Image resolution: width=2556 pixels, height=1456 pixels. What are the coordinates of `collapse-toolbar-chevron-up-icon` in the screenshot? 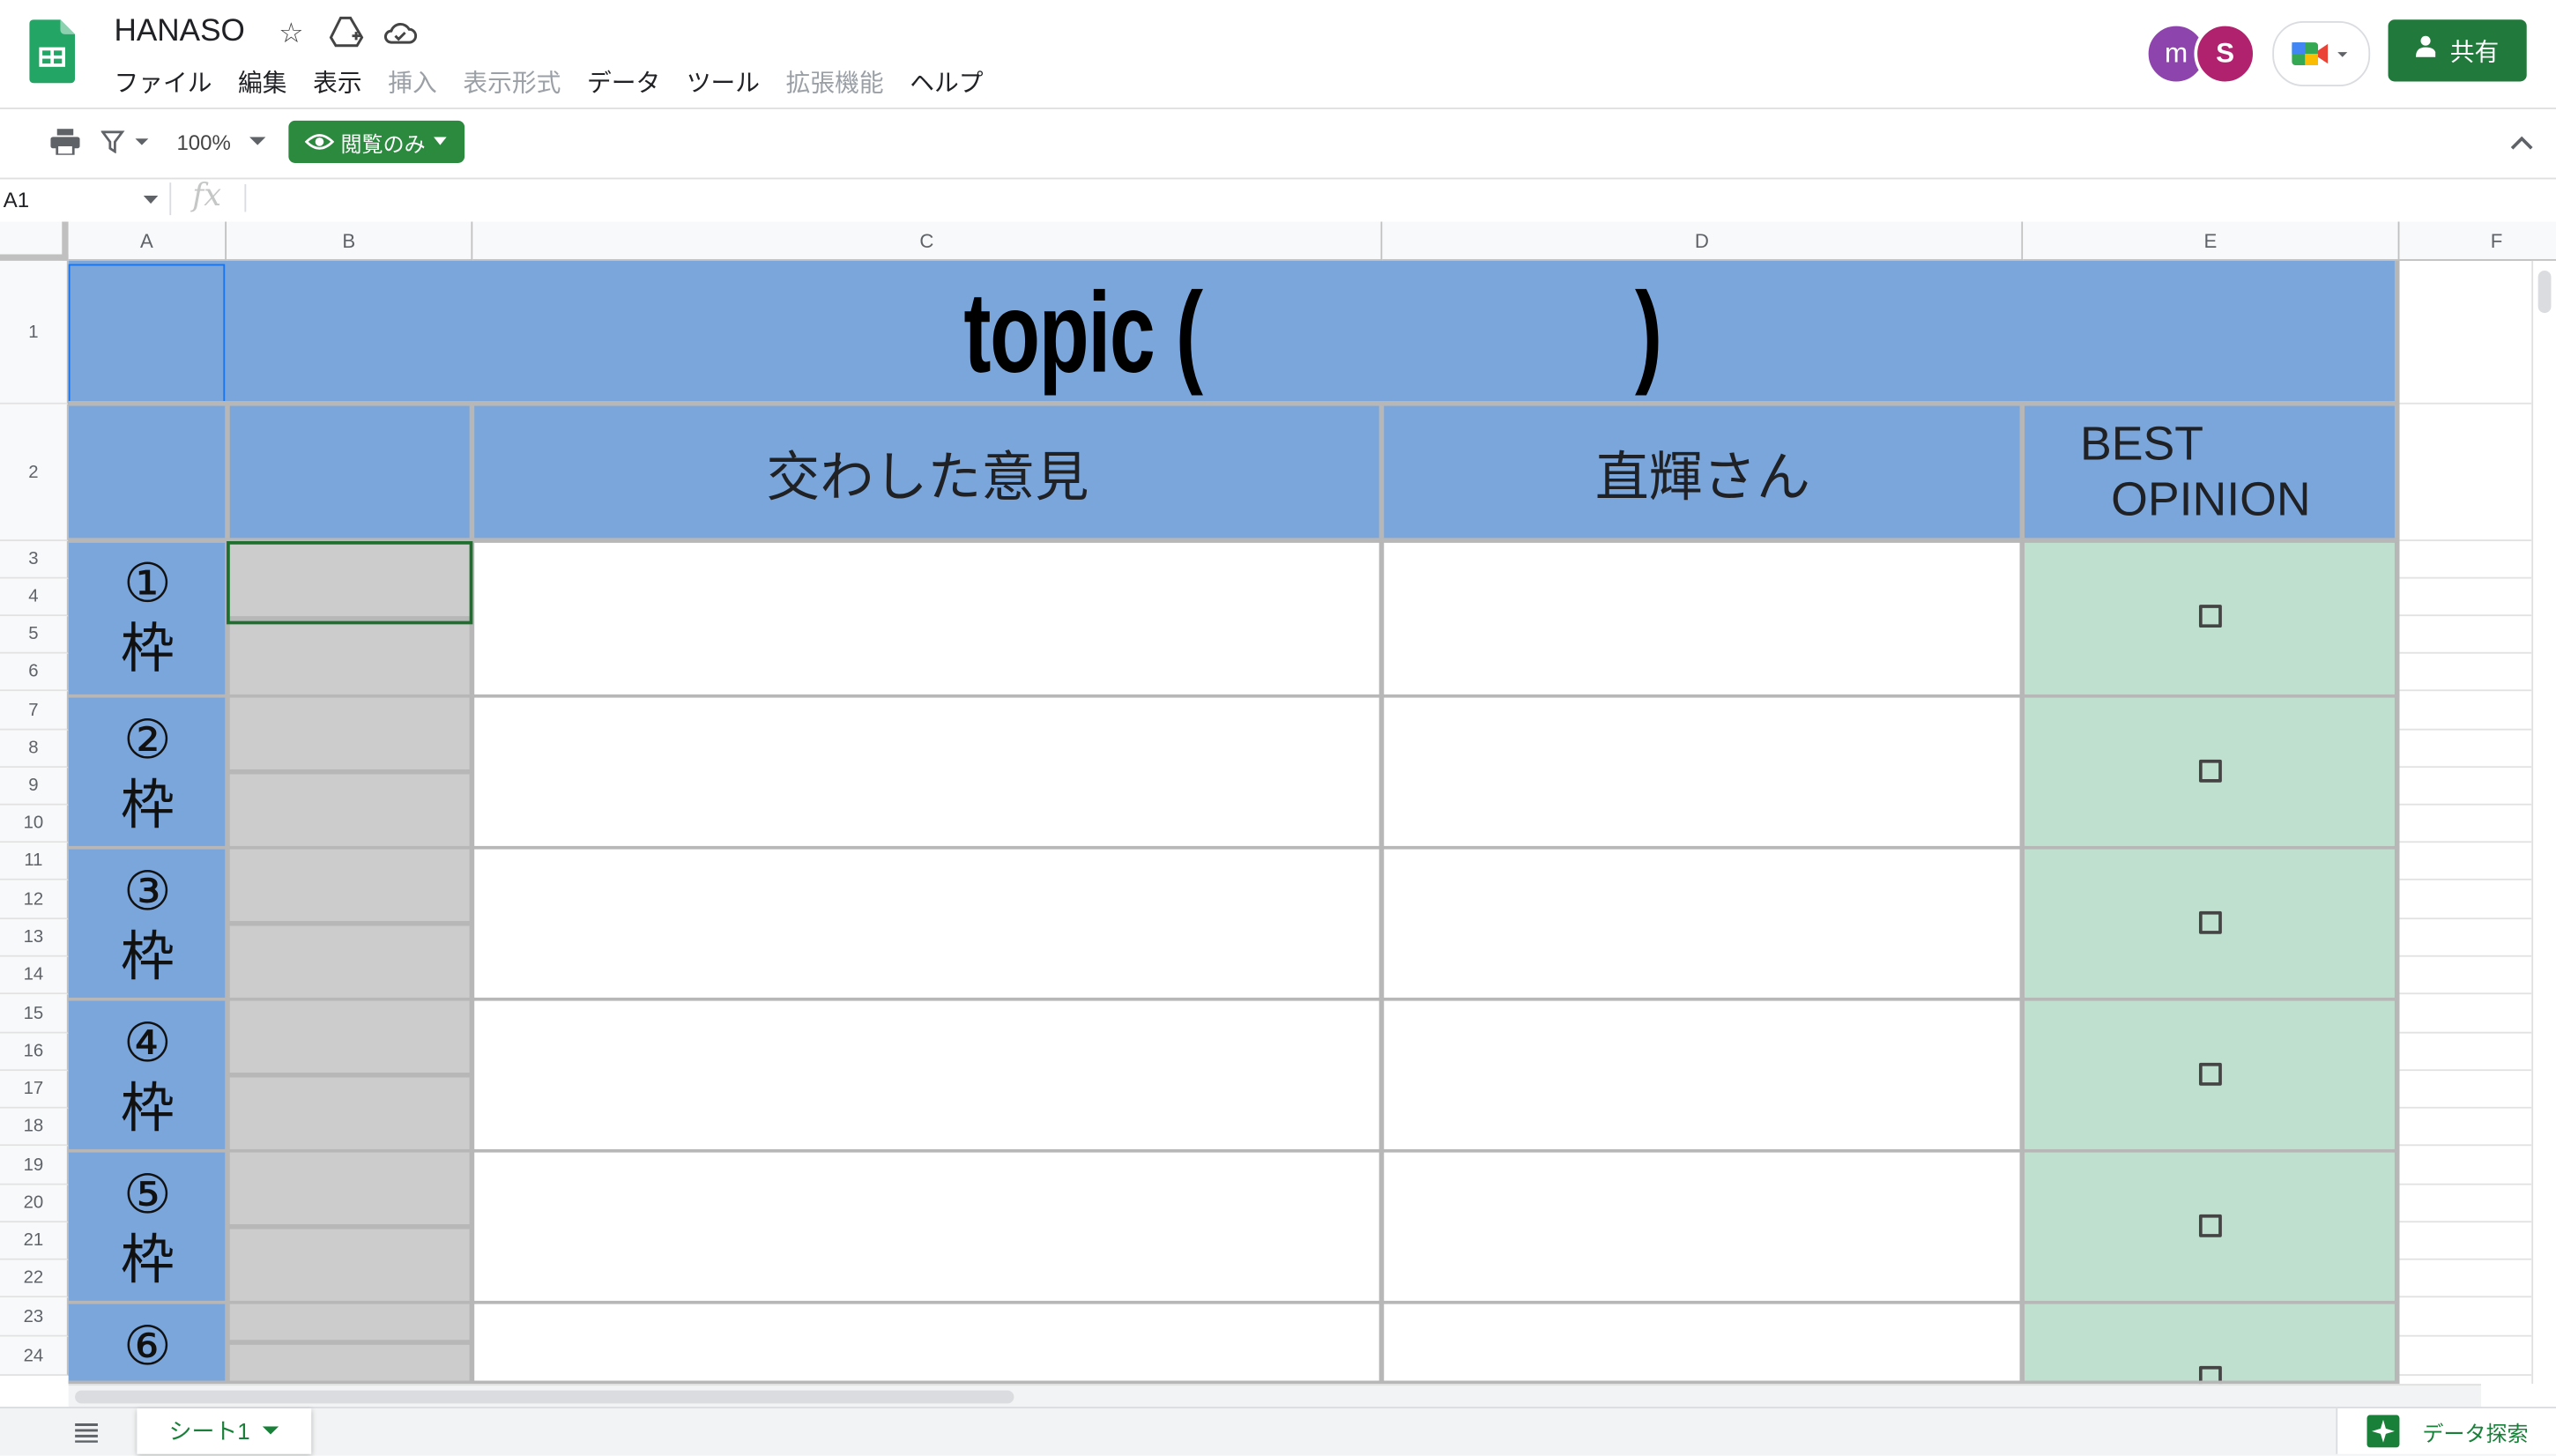 It's located at (2522, 142).